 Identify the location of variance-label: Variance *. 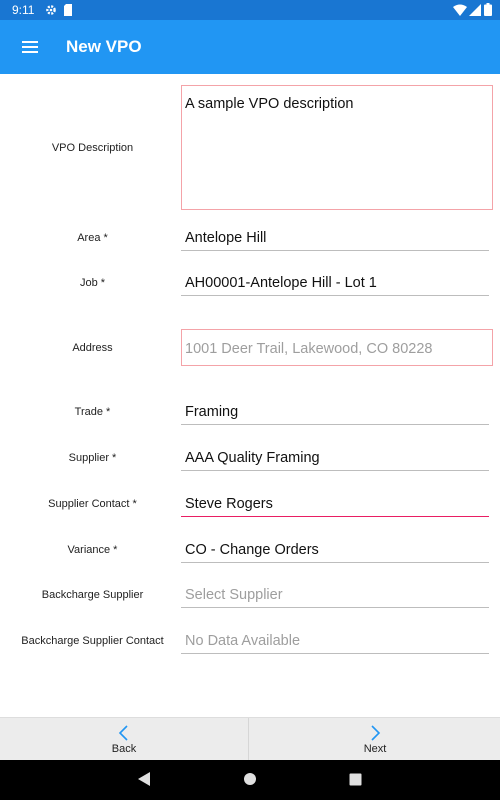
(92, 550).